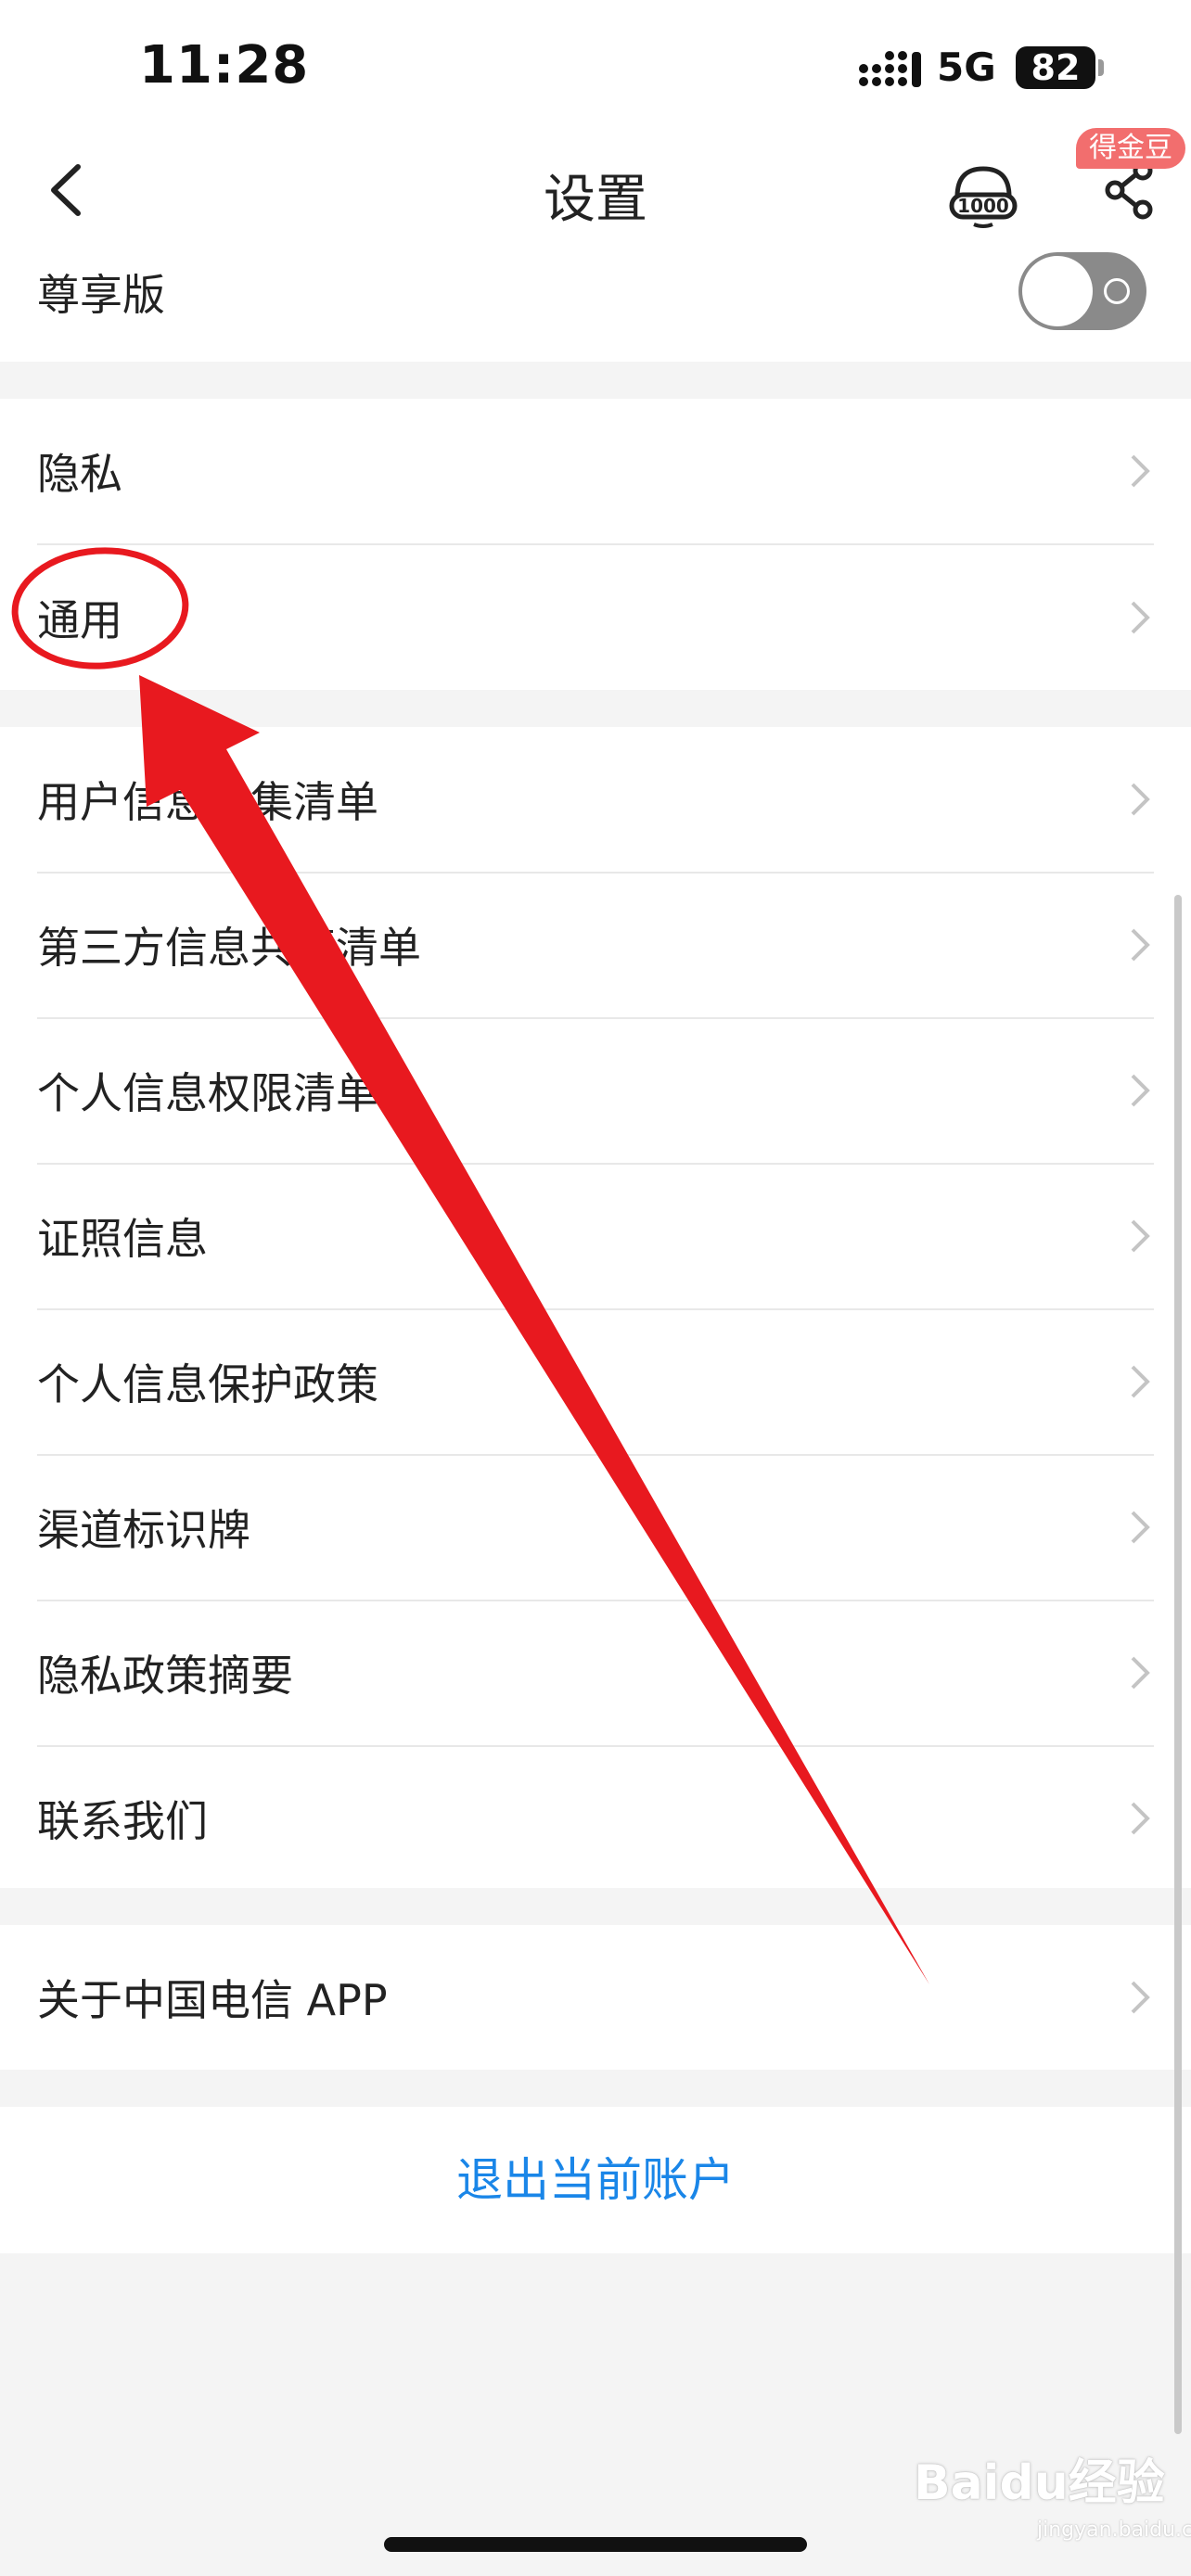 The height and width of the screenshot is (2576, 1191). What do you see at coordinates (165, 1676) in the screenshot?
I see `row-label: 隐私政策摘要` at bounding box center [165, 1676].